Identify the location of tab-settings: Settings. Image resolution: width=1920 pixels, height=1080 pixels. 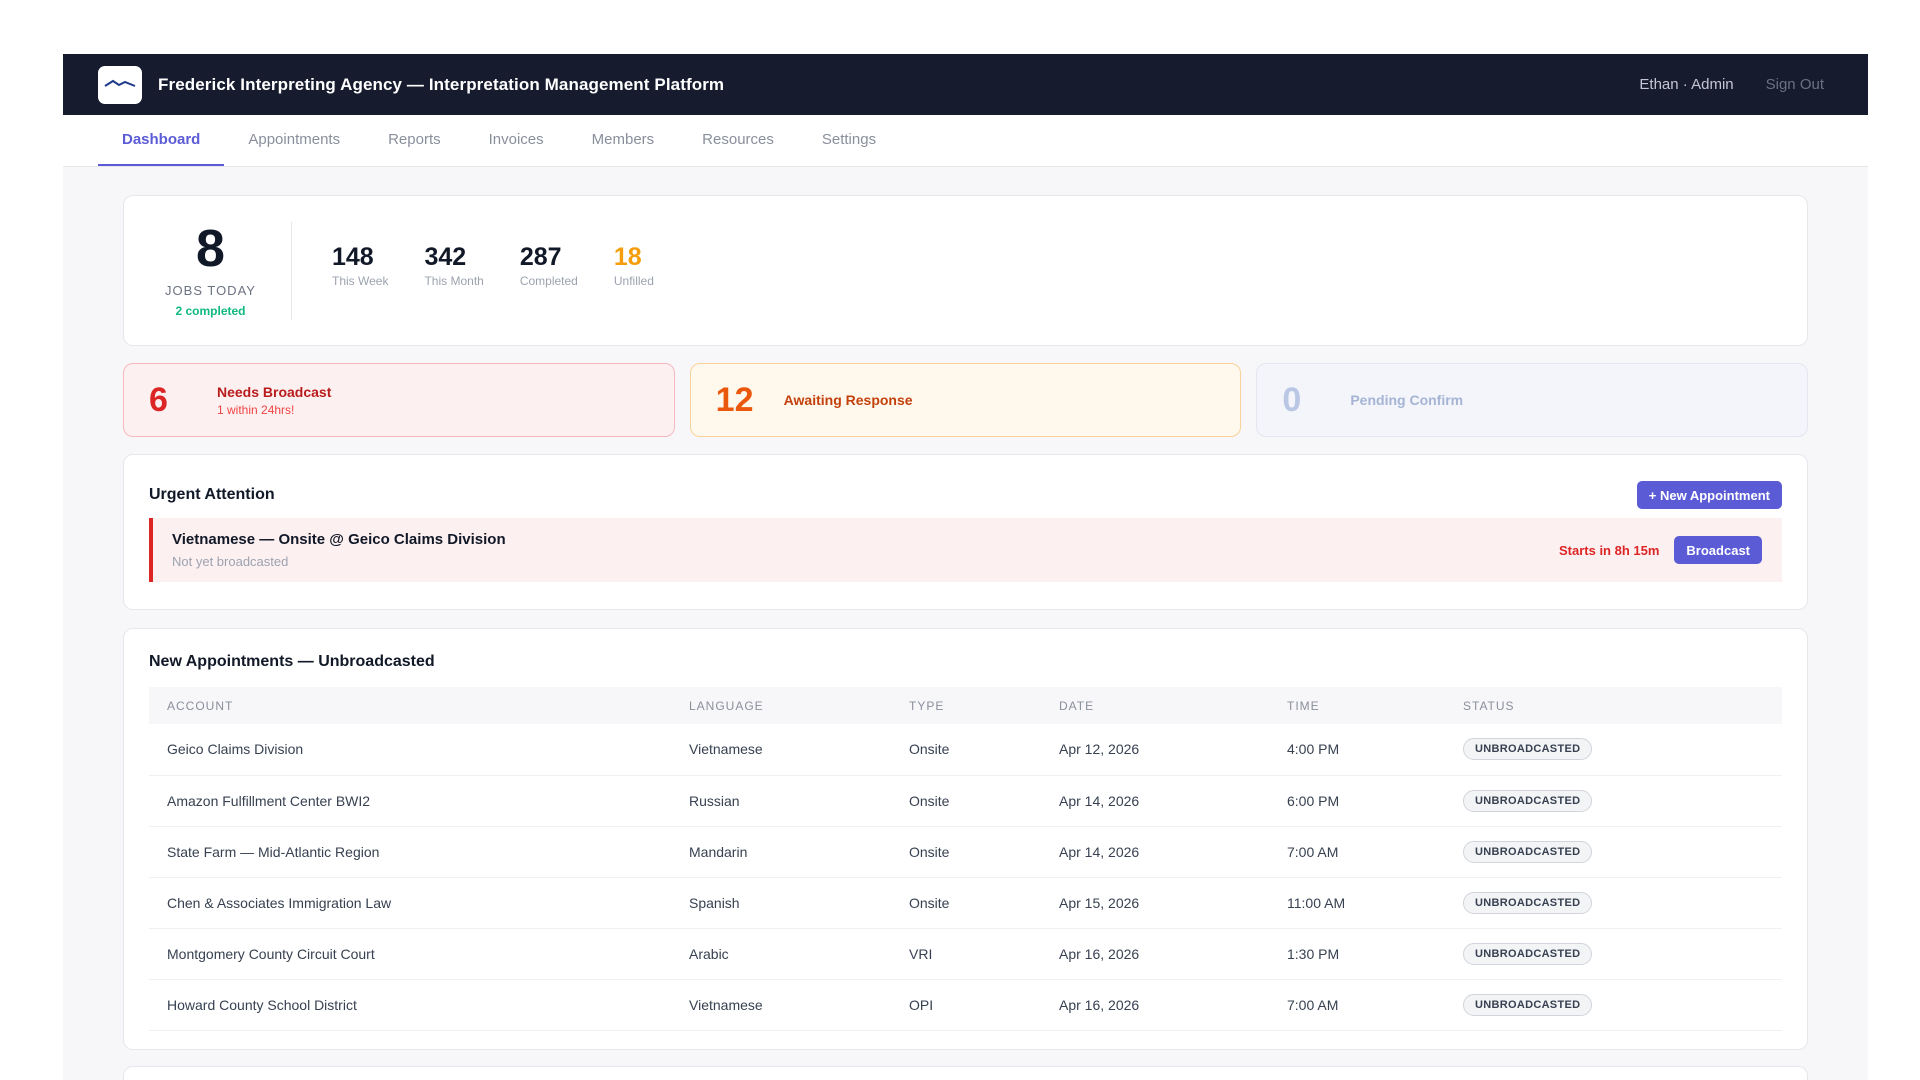
(849, 140).